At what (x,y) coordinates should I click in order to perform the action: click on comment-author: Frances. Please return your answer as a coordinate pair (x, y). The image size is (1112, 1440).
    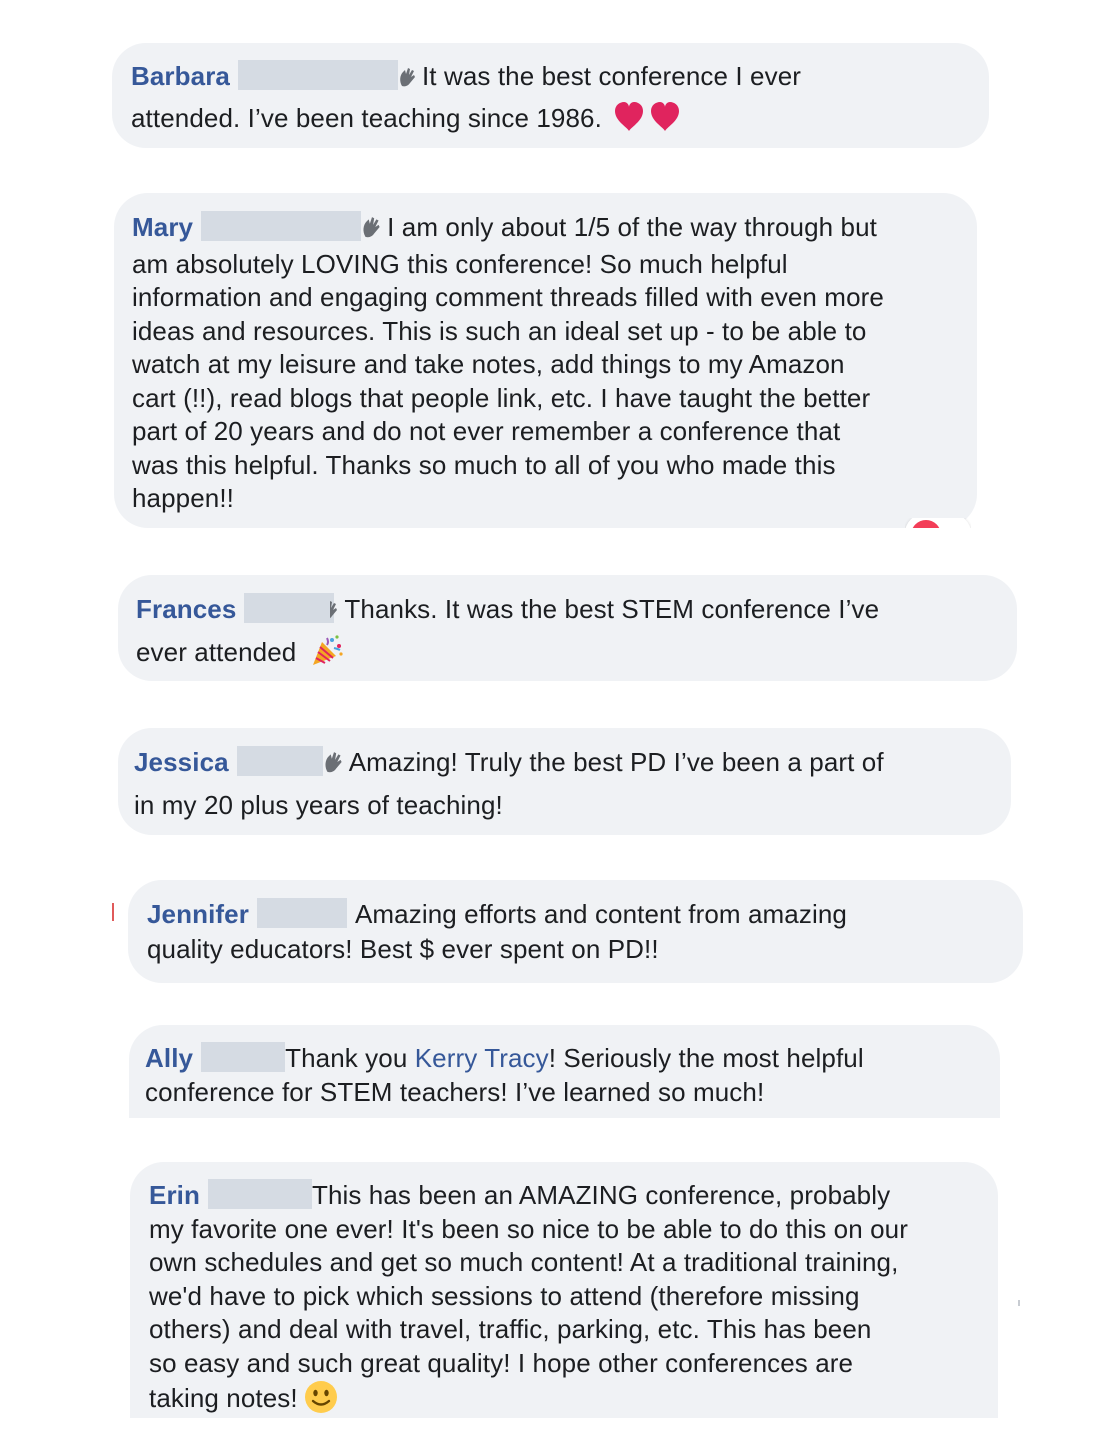
    Looking at the image, I should click on (186, 609).